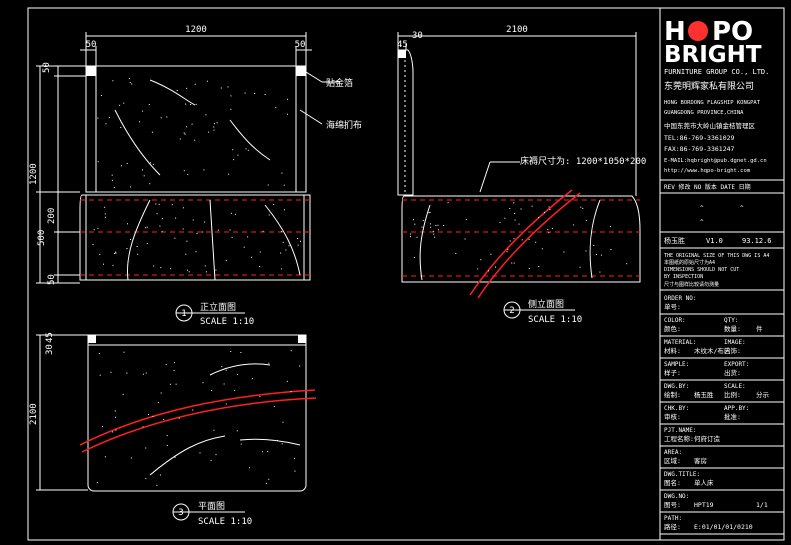 The image size is (791, 545). I want to click on side-post-dim: 45, so click(402, 45).